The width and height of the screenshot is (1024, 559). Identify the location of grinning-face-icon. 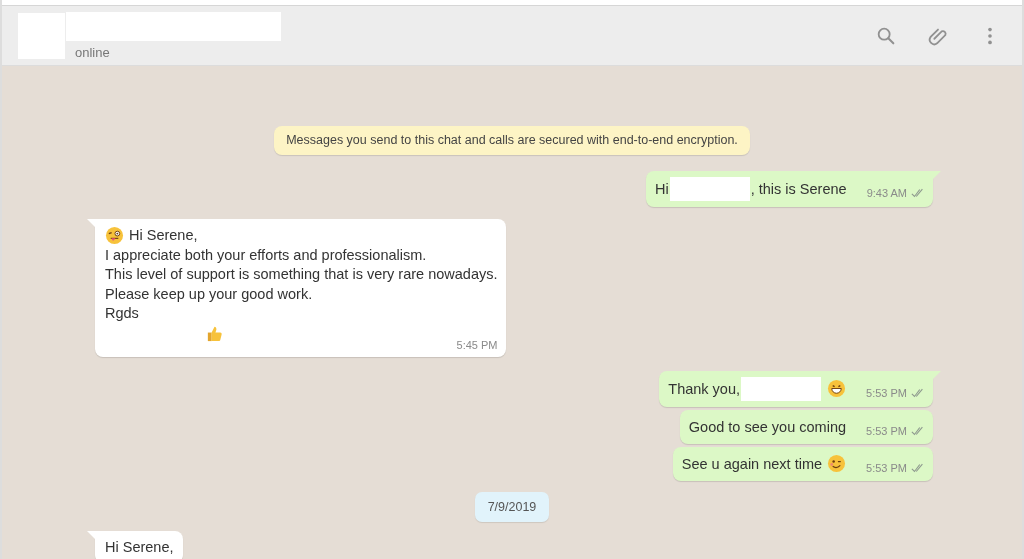
(837, 388).